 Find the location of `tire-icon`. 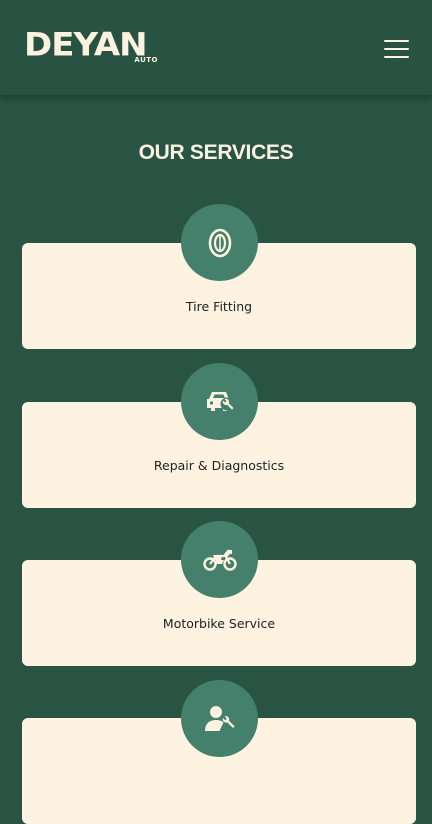

tire-icon is located at coordinates (219, 242).